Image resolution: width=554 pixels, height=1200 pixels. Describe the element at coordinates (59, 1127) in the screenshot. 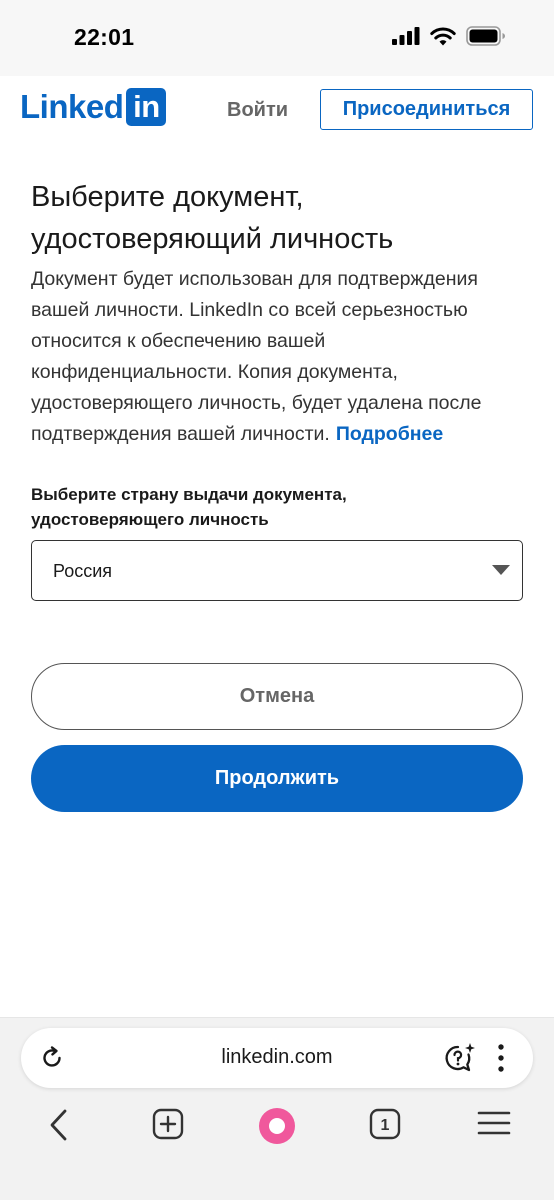

I see `back-icon` at that location.